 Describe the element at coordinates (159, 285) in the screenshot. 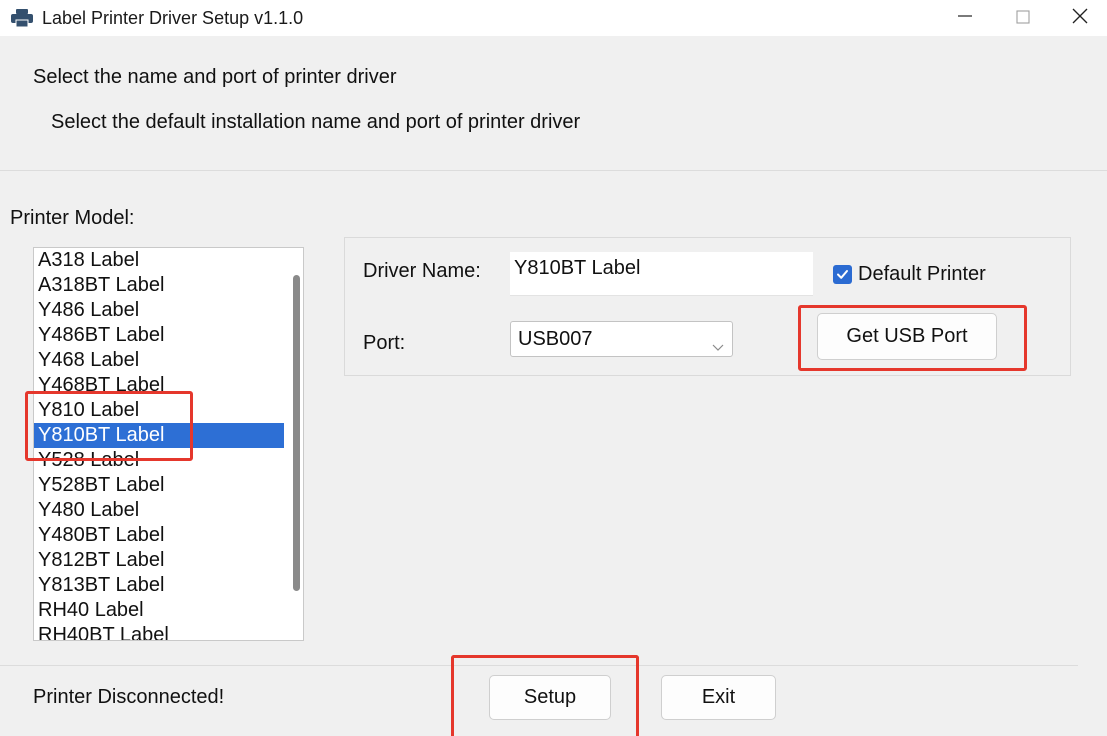

I see `printer-model-item: A318BT Label` at that location.